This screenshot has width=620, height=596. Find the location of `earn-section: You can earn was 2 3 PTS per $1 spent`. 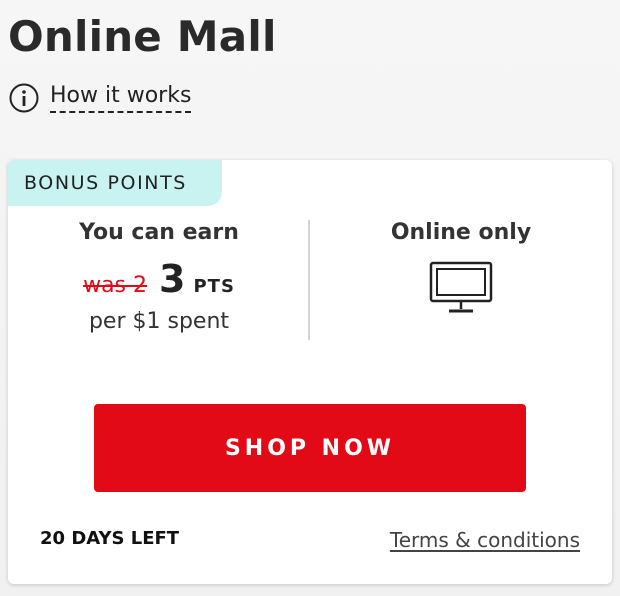

earn-section: You can earn was 2 3 PTS per $1 spent is located at coordinates (159, 277).